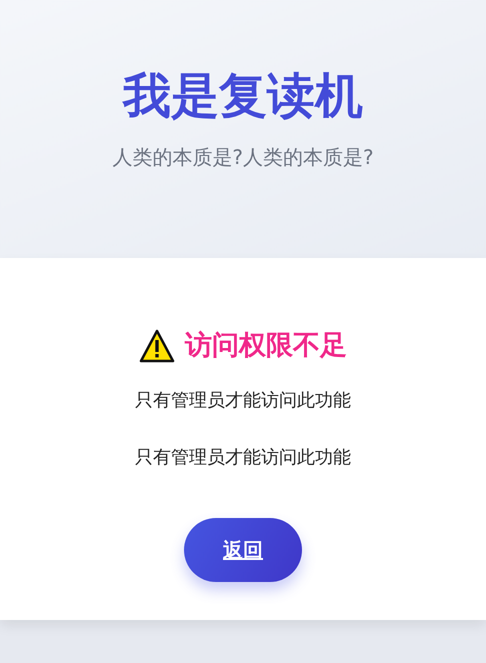 Image resolution: width=486 pixels, height=663 pixels. Describe the element at coordinates (243, 550) in the screenshot. I see `back-button: 返回` at that location.